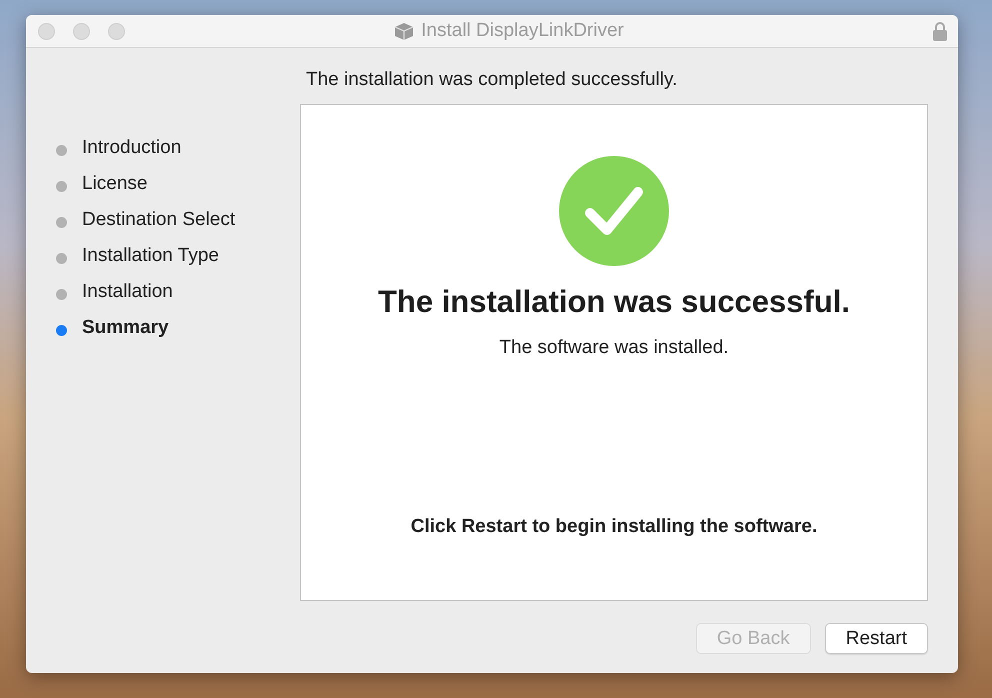  I want to click on package-icon, so click(404, 31).